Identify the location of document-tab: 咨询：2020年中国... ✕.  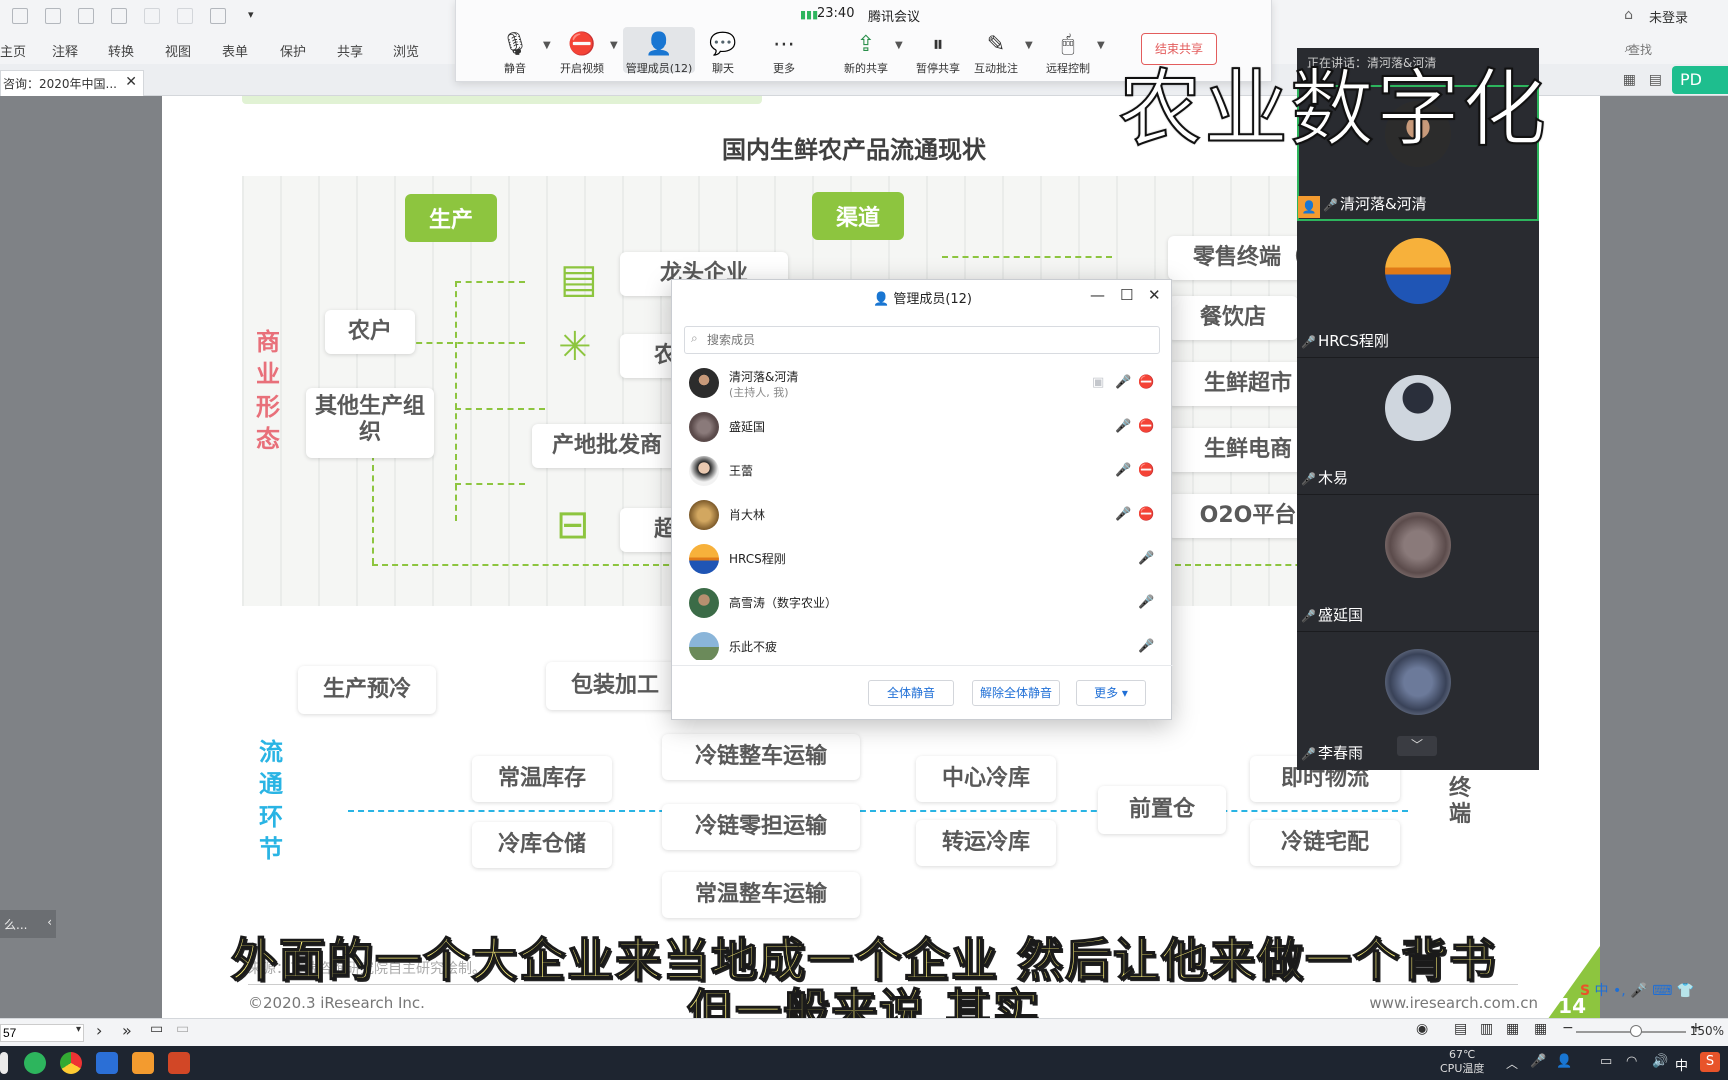
(72, 83).